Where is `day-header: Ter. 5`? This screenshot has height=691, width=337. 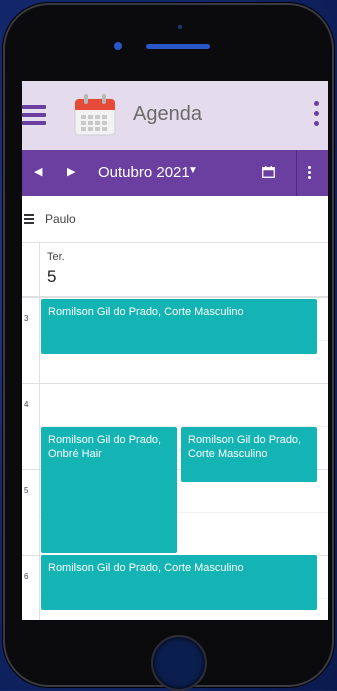
day-header: Ter. 5 is located at coordinates (175, 270).